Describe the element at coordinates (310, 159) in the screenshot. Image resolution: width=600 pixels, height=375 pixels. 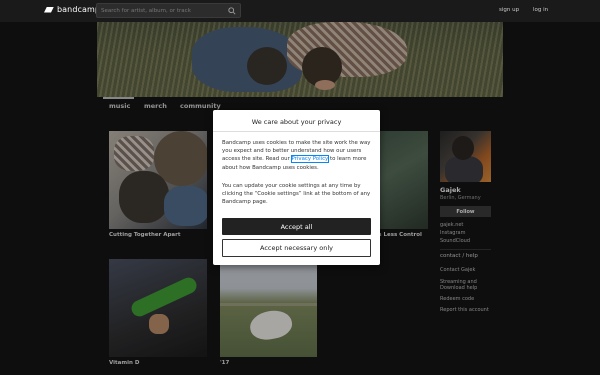
I see `privacy-policy-link: Privacy Policy` at that location.